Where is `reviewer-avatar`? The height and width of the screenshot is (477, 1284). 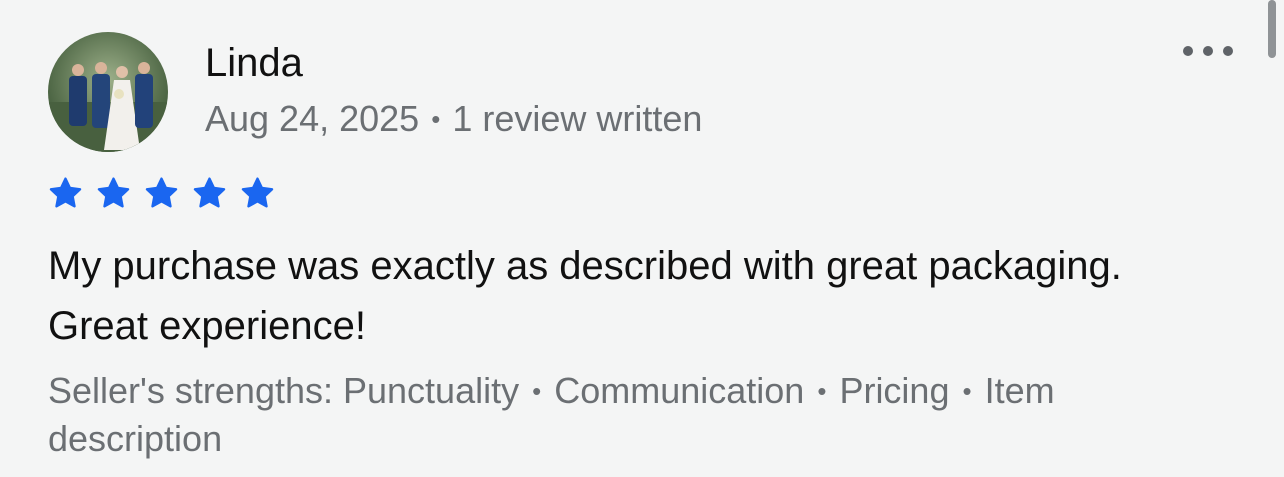 reviewer-avatar is located at coordinates (108, 92).